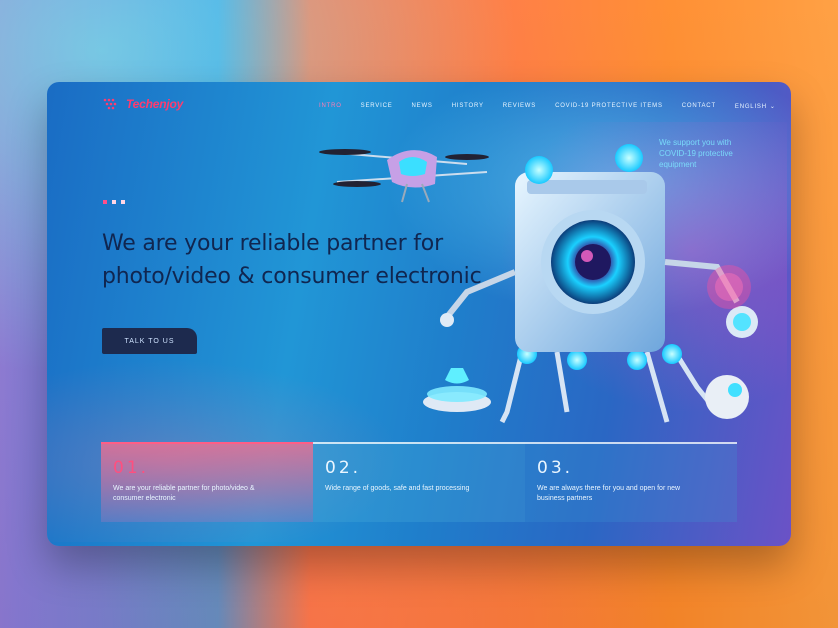  I want to click on nav-item-intro: INTRO, so click(330, 106).